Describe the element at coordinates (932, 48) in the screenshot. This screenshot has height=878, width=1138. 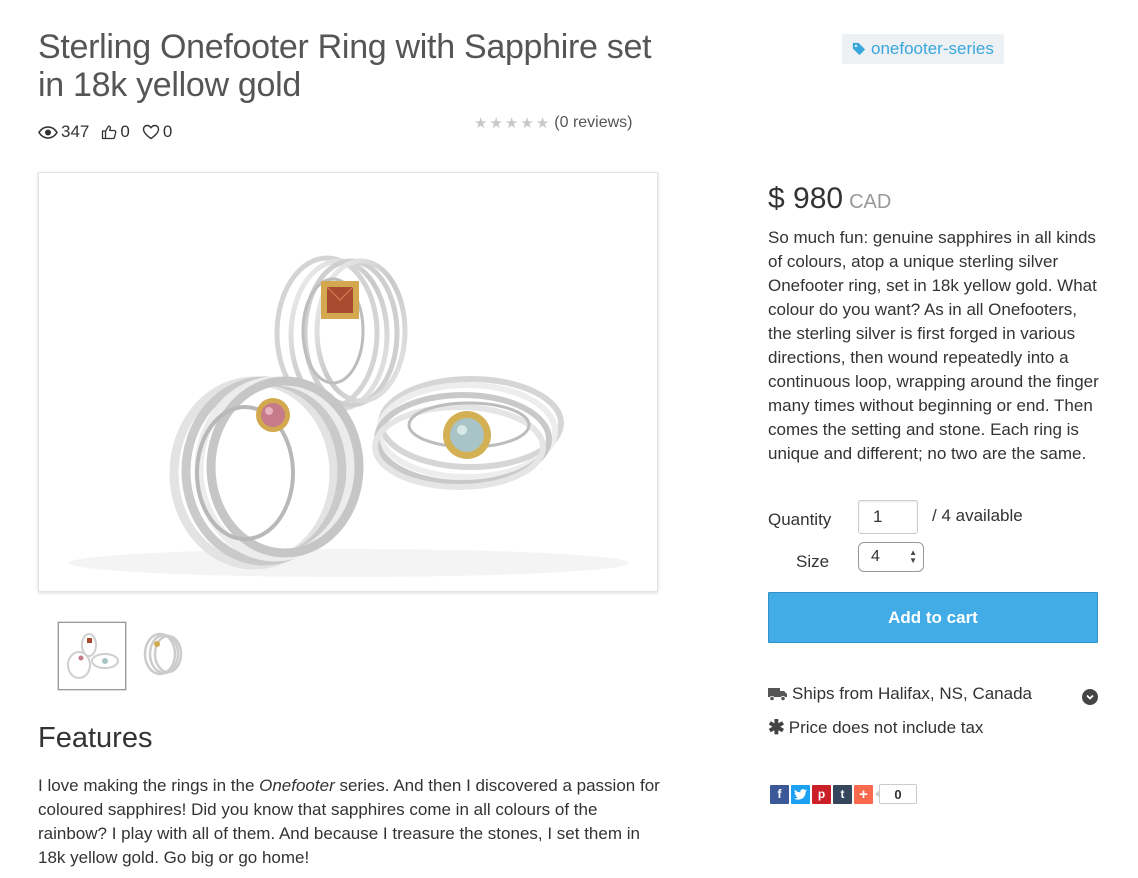
I see `tag-label: onefooter-series` at that location.